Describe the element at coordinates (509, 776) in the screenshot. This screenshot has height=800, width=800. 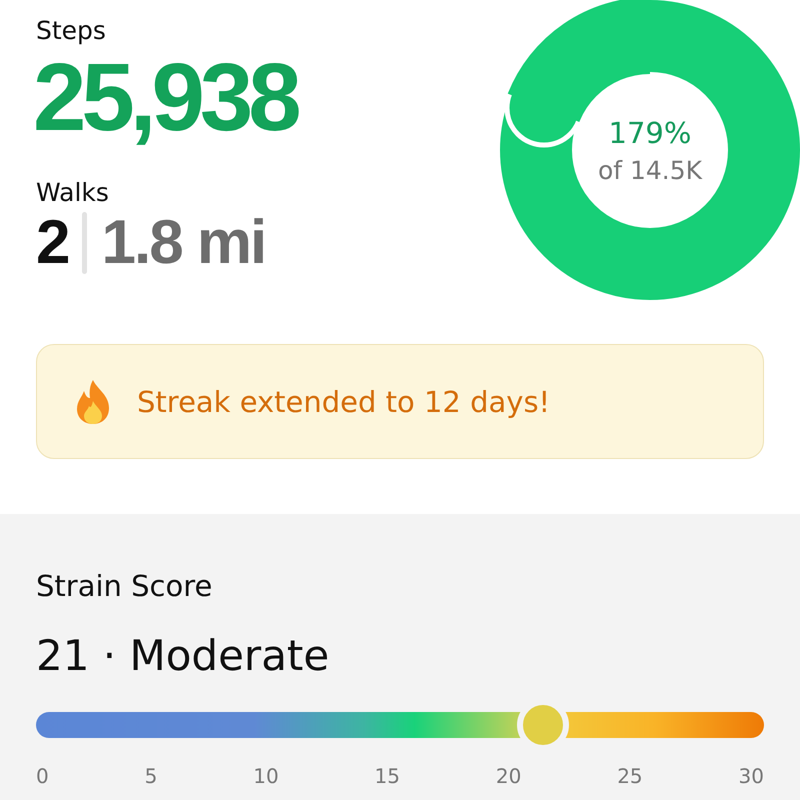
I see `tick-label: 20` at that location.